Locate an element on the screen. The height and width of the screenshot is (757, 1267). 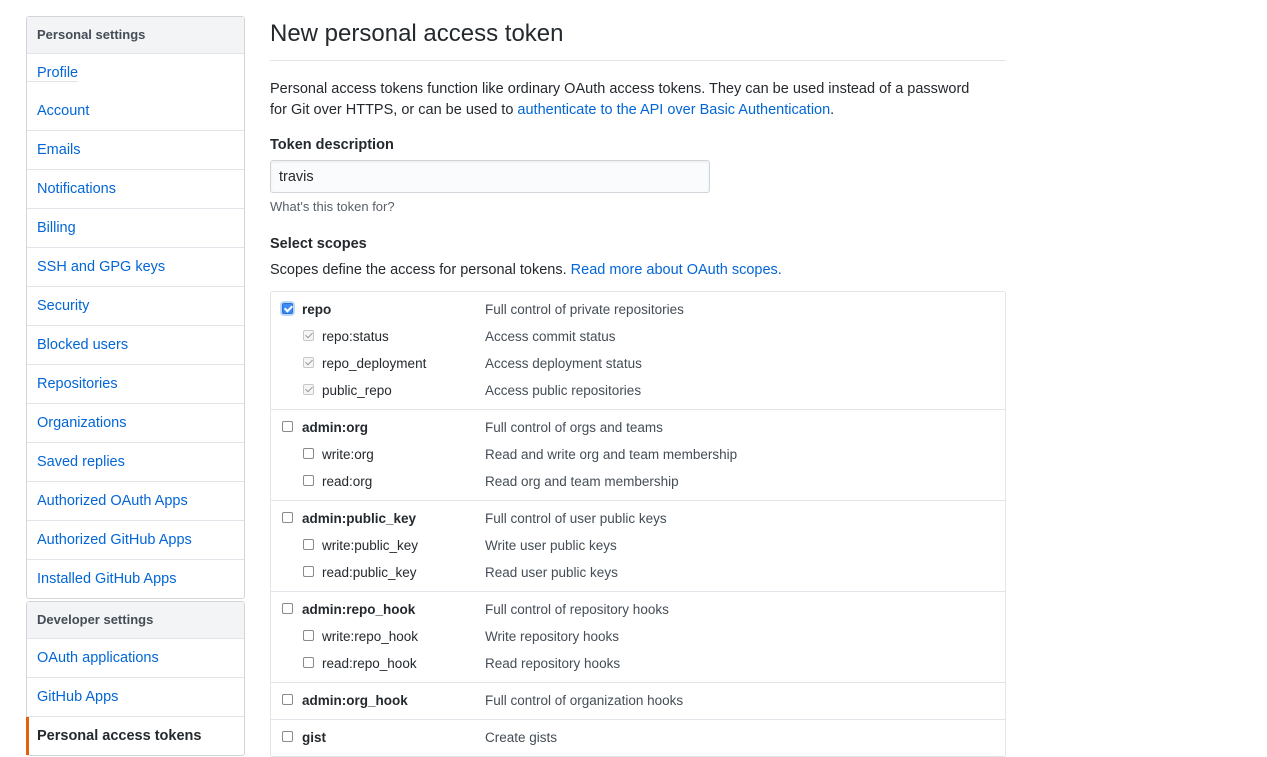
sidebar-item-github-apps: GitHub Apps is located at coordinates (135, 697).